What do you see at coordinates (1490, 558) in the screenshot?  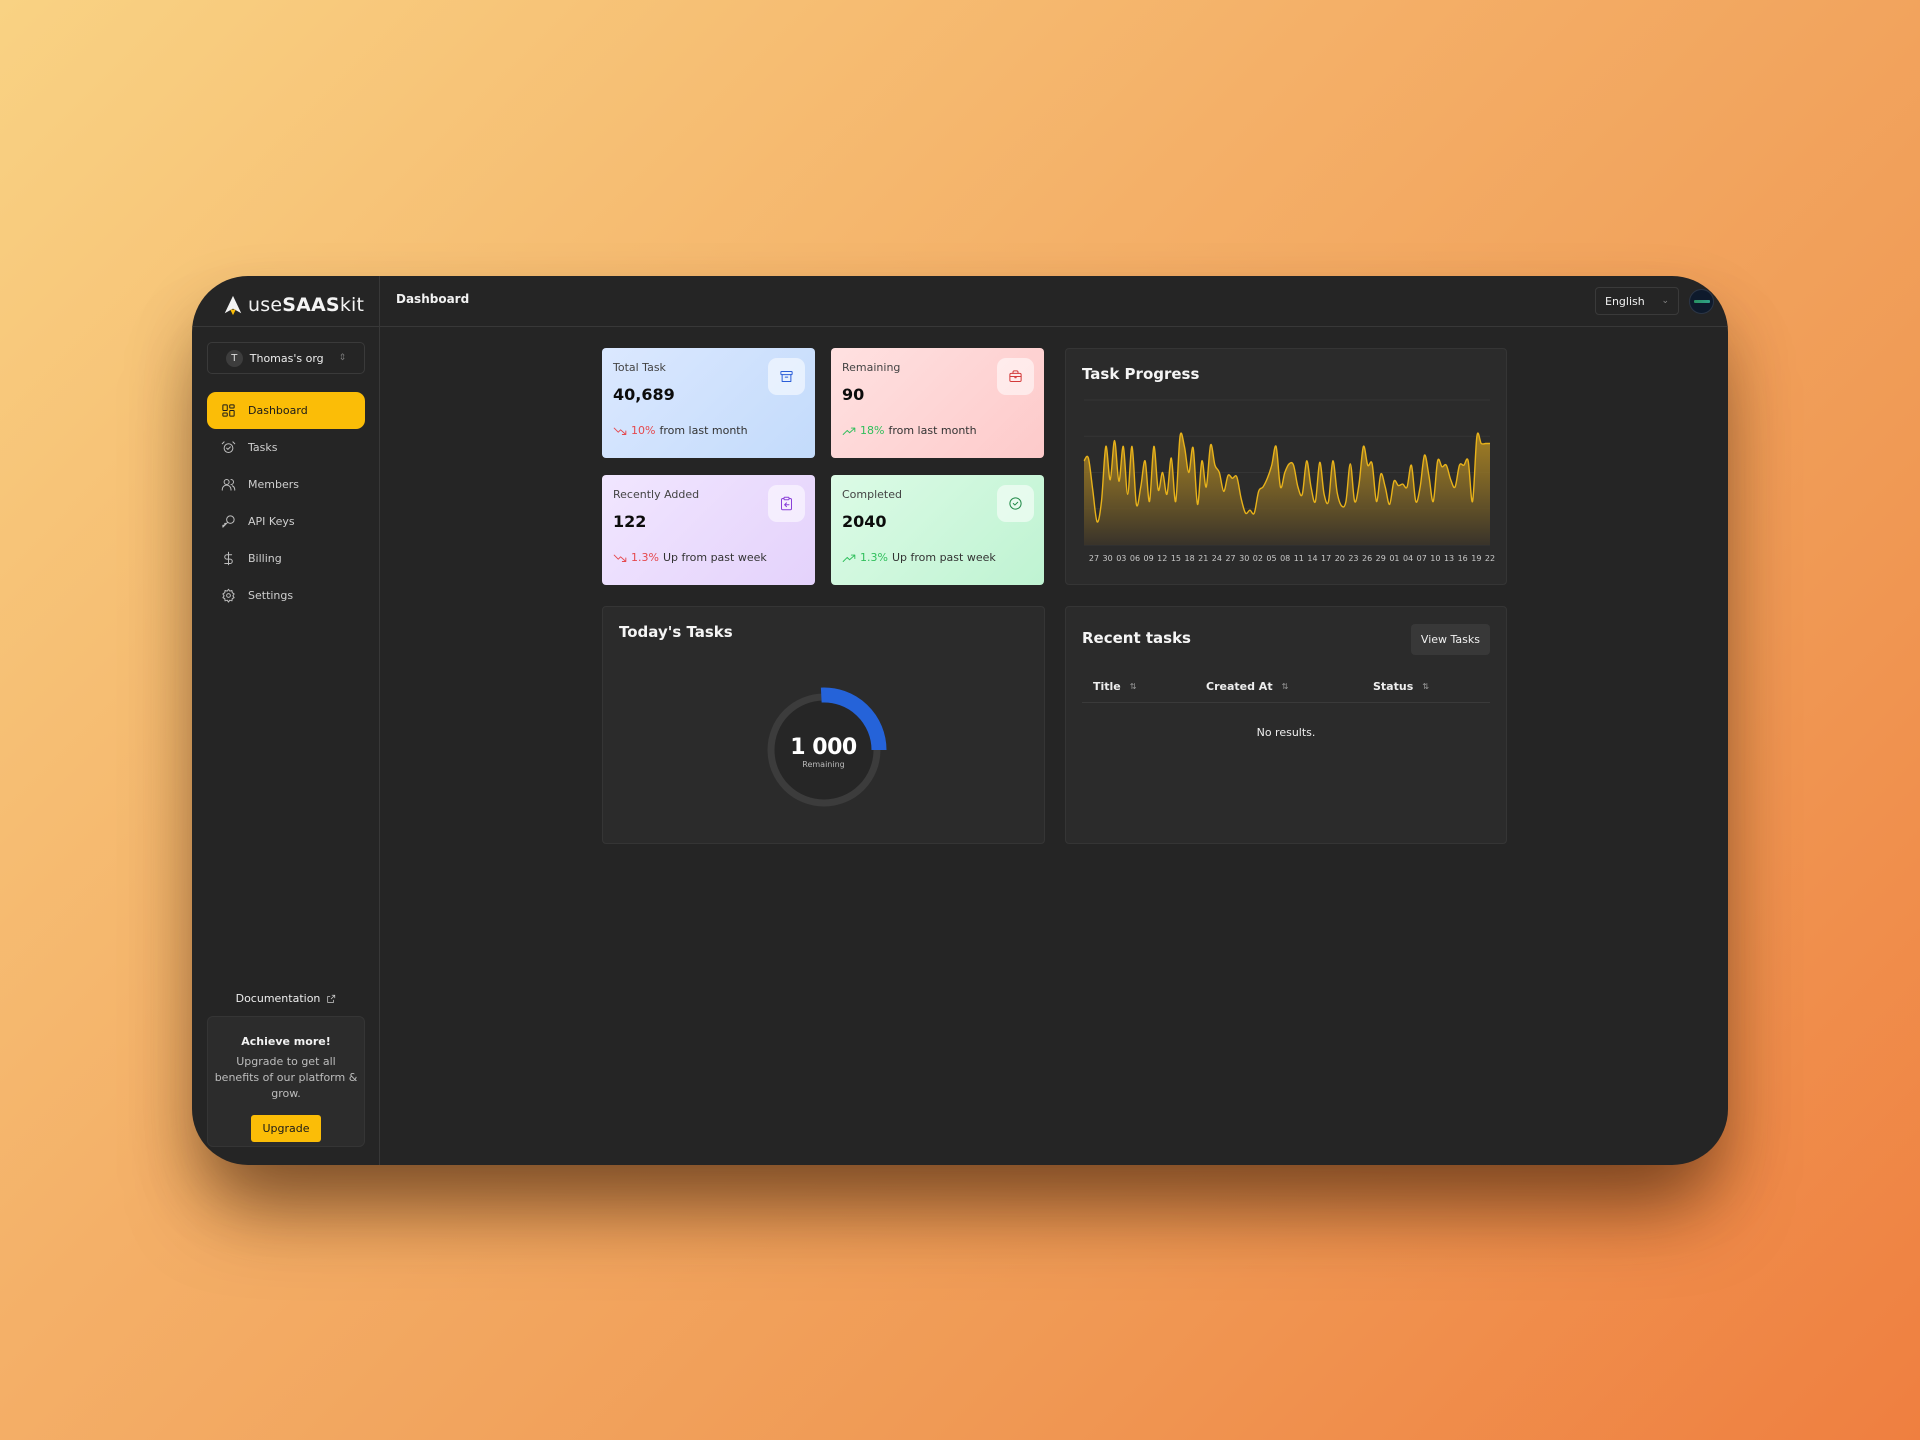 I see `x-tick-label: 22` at bounding box center [1490, 558].